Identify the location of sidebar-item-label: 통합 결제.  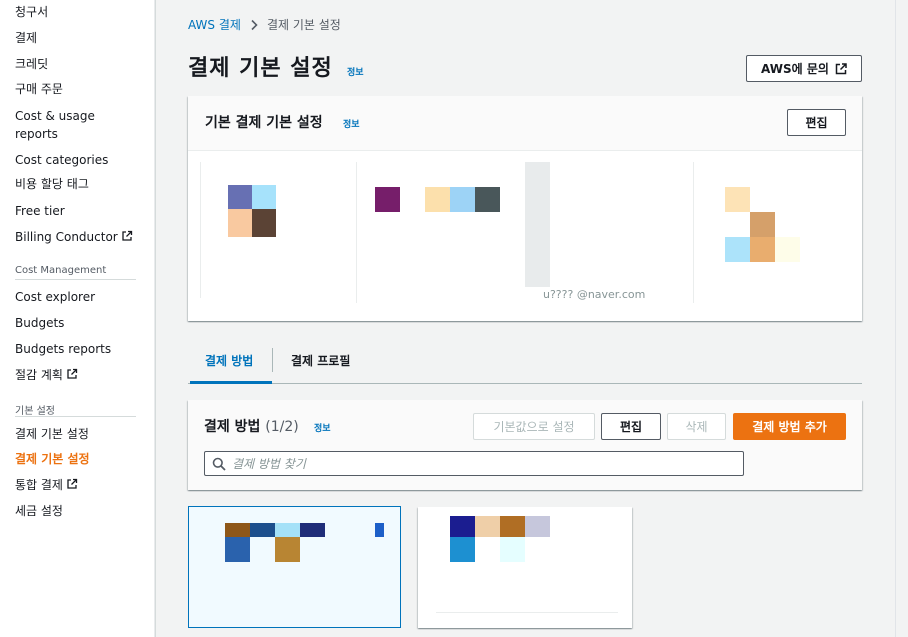
(39, 485).